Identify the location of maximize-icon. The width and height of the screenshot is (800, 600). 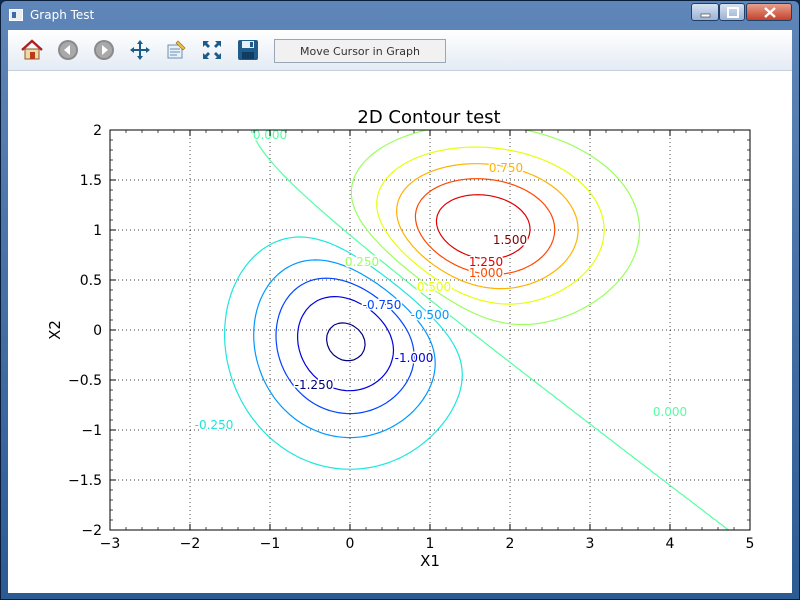
(733, 12).